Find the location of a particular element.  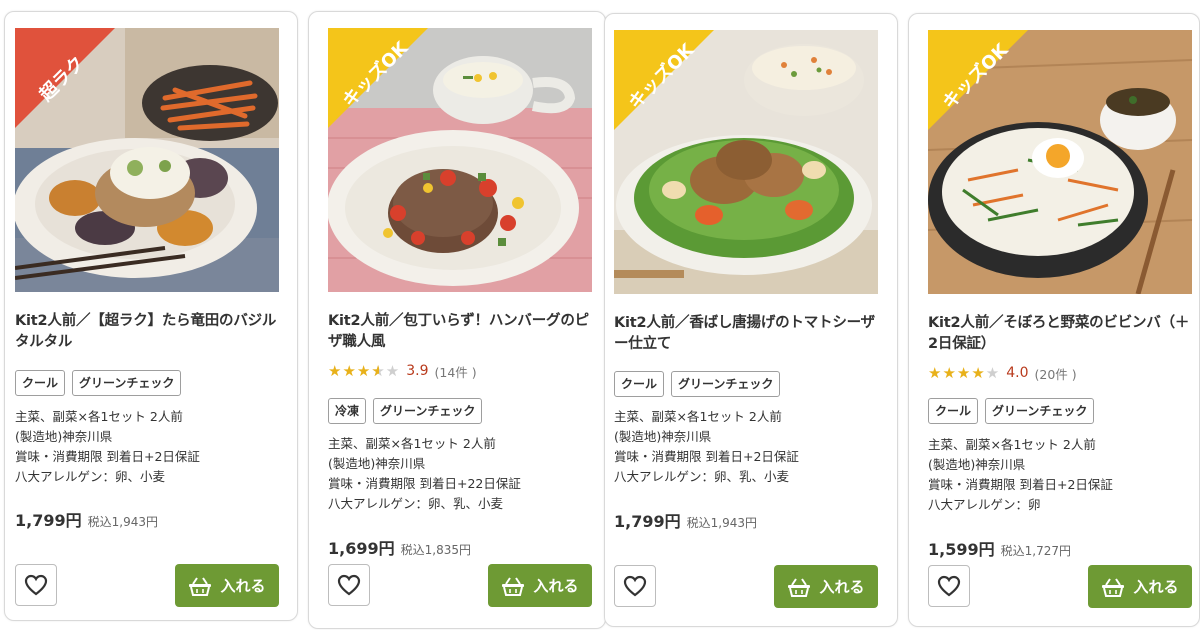

price: 1,599円 税込1,727円 is located at coordinates (999, 548).